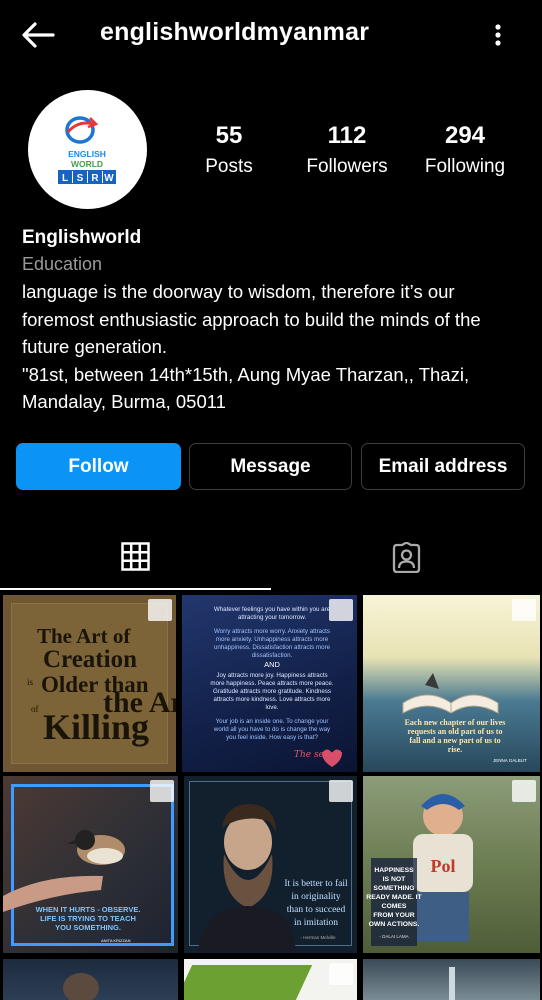  What do you see at coordinates (393, 888) in the screenshot?
I see `quote-text: SOMETHING` at bounding box center [393, 888].